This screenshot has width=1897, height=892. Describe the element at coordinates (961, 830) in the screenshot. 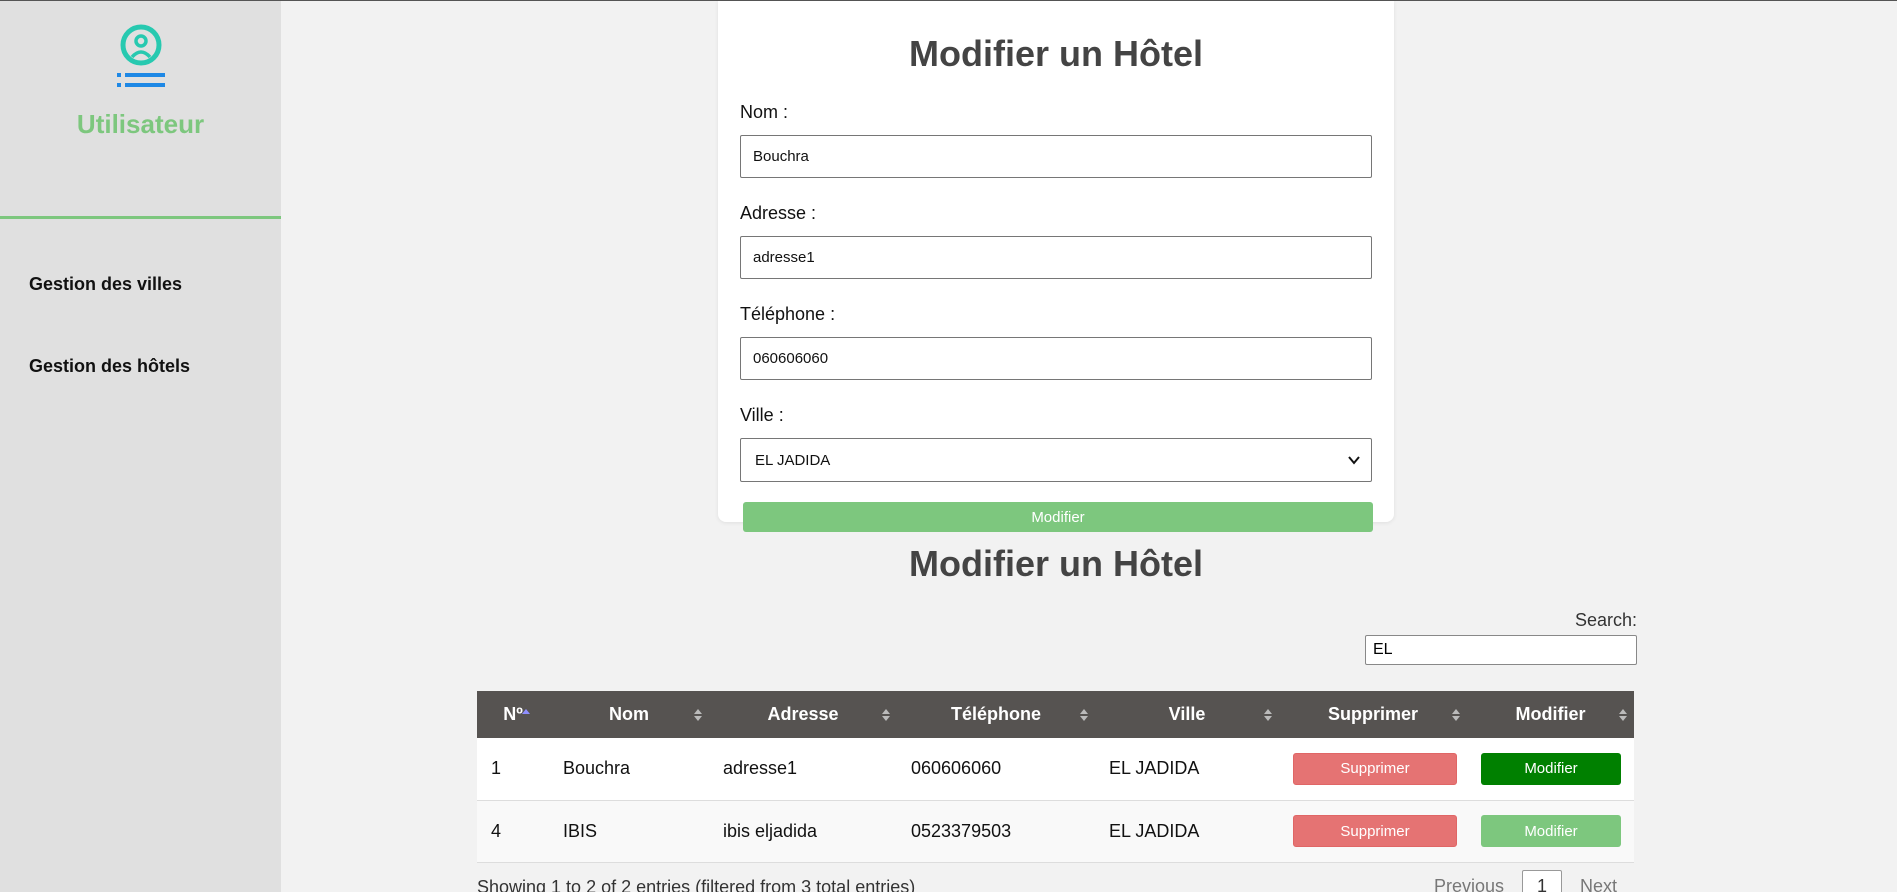

I see `cell-telephone: 0523379503` at that location.